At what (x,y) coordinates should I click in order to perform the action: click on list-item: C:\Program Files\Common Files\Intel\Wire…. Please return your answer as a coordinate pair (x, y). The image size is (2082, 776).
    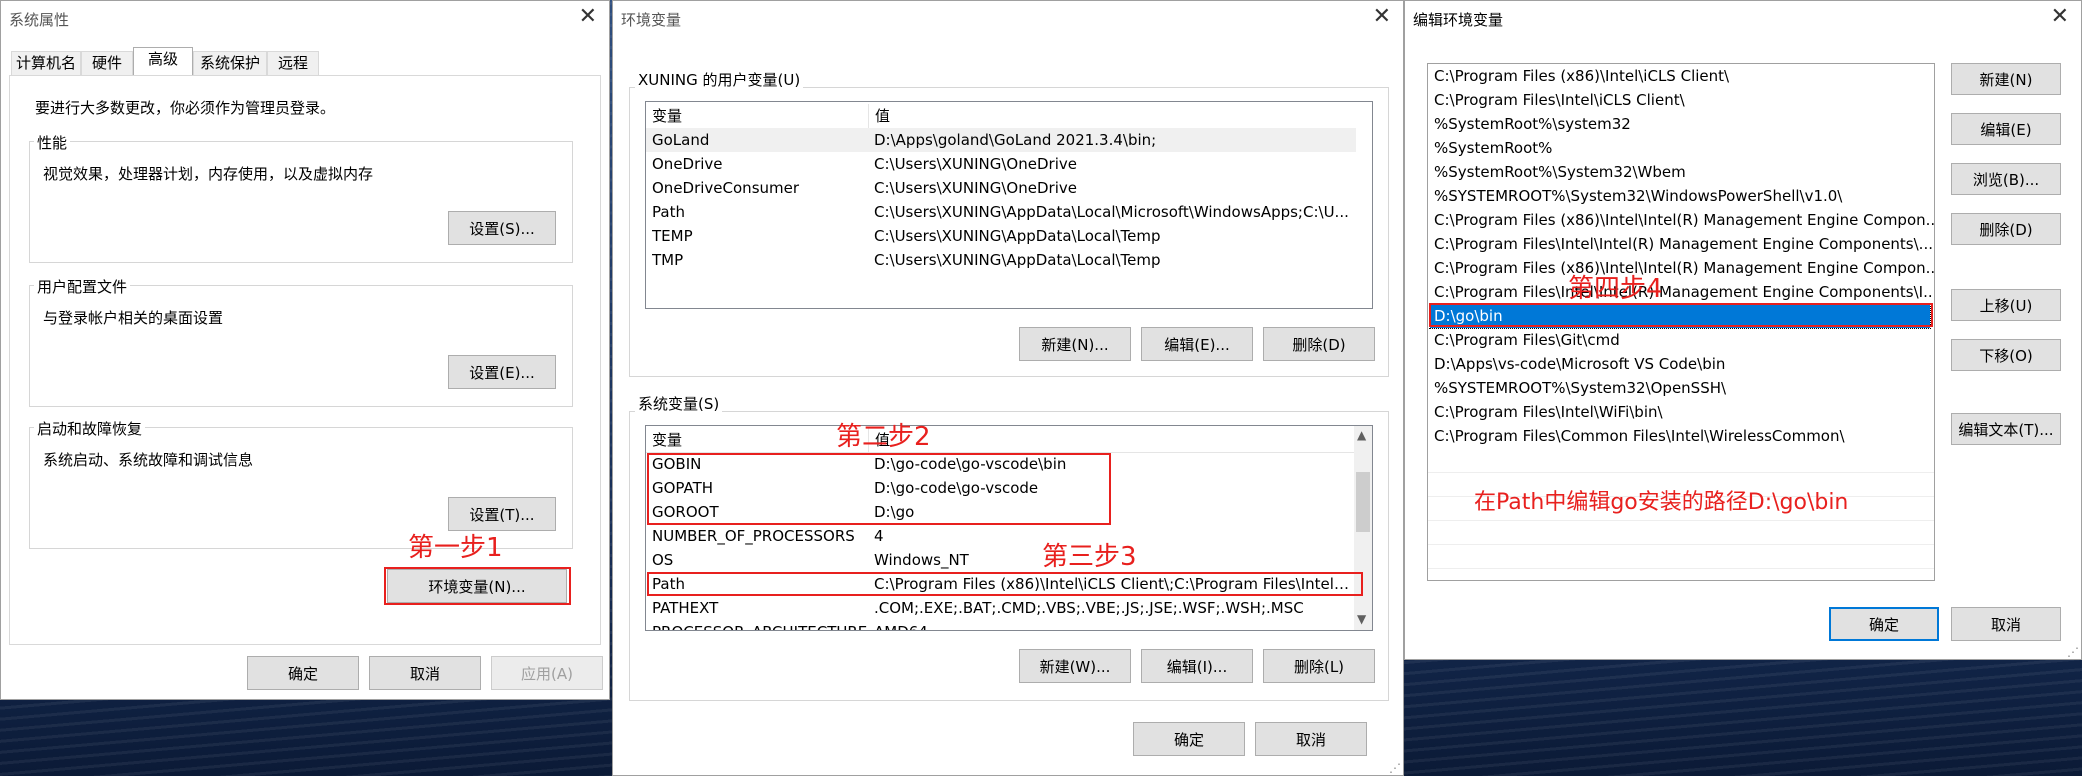
    Looking at the image, I should click on (1681, 436).